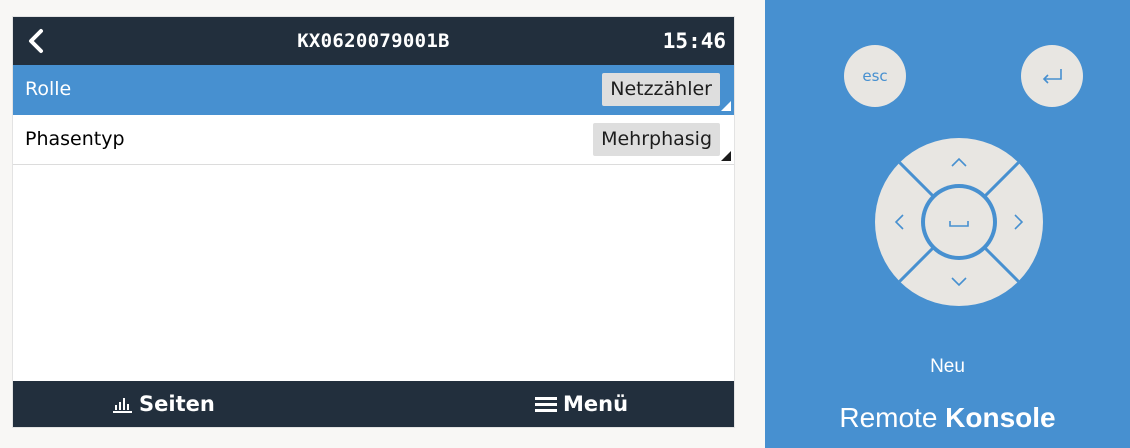  I want to click on footer-bar: Seiten Menü, so click(373, 404).